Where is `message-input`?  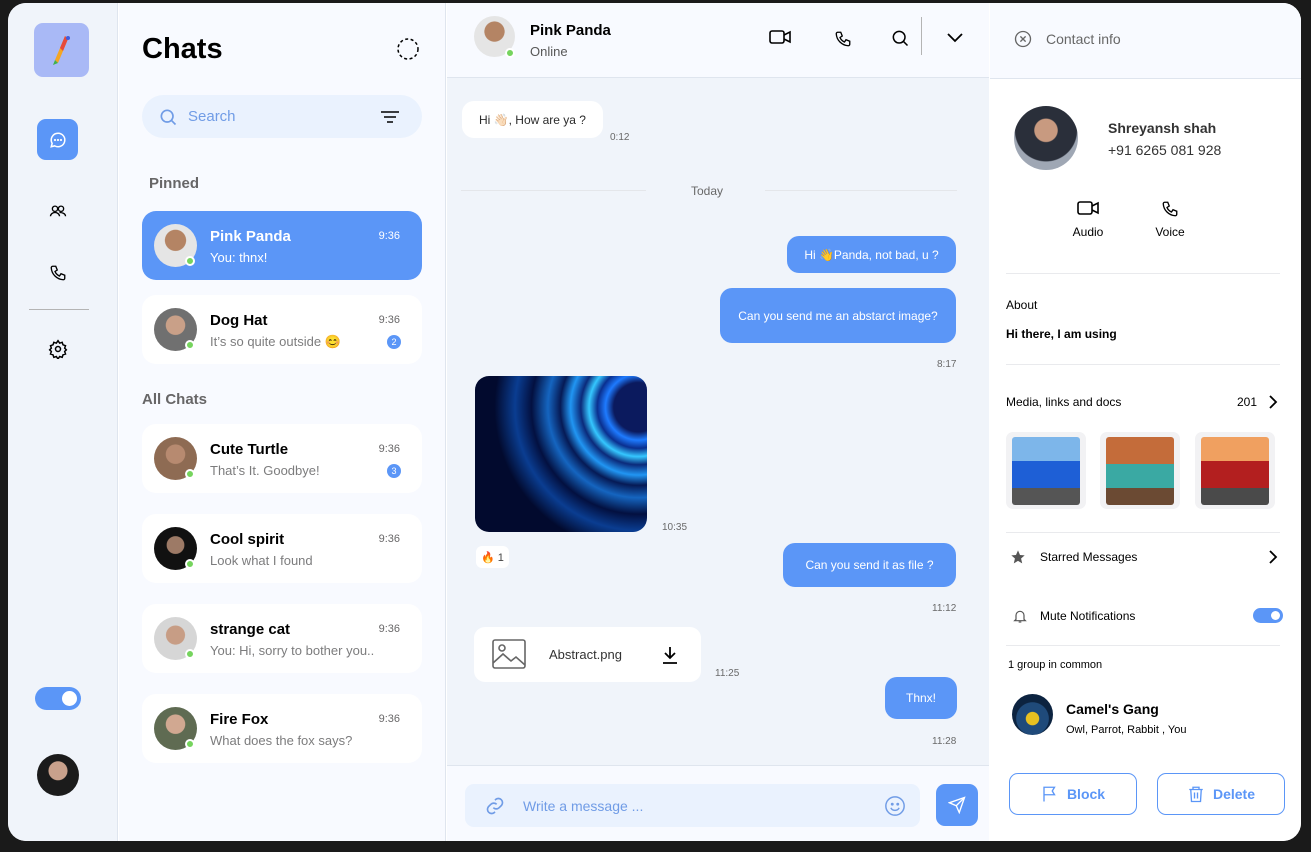
message-input is located at coordinates (693, 805).